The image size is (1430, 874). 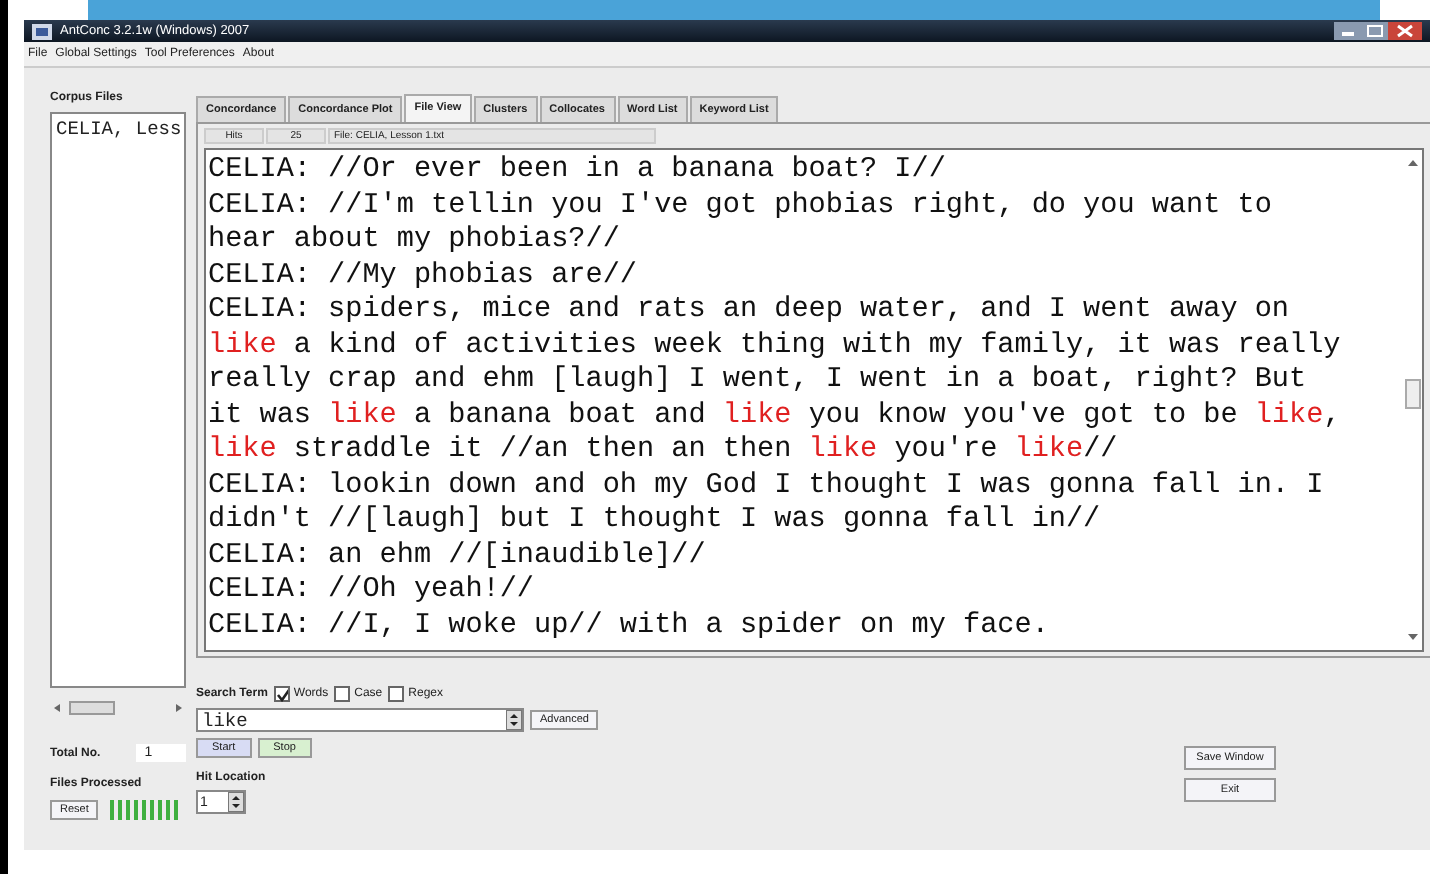 I want to click on text-line: CELIA: //My phobias are//, so click(x=423, y=276).